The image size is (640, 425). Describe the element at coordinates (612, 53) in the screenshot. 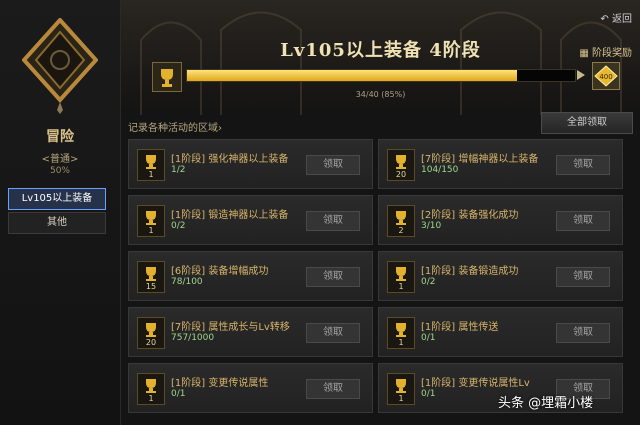

I see `stage-reward-label: 阶段奖励` at that location.